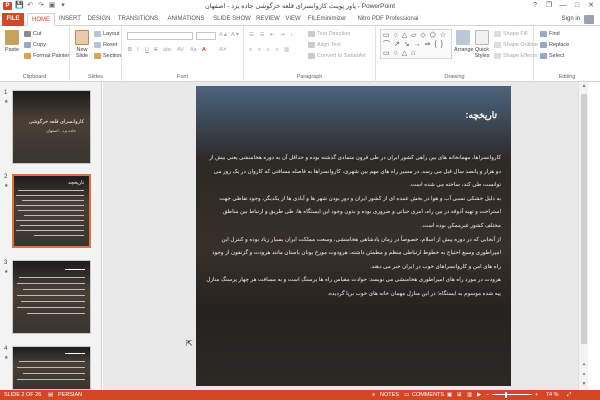 This screenshot has height=400, width=600. What do you see at coordinates (591, 5) in the screenshot?
I see `close-icon: ✕` at bounding box center [591, 5].